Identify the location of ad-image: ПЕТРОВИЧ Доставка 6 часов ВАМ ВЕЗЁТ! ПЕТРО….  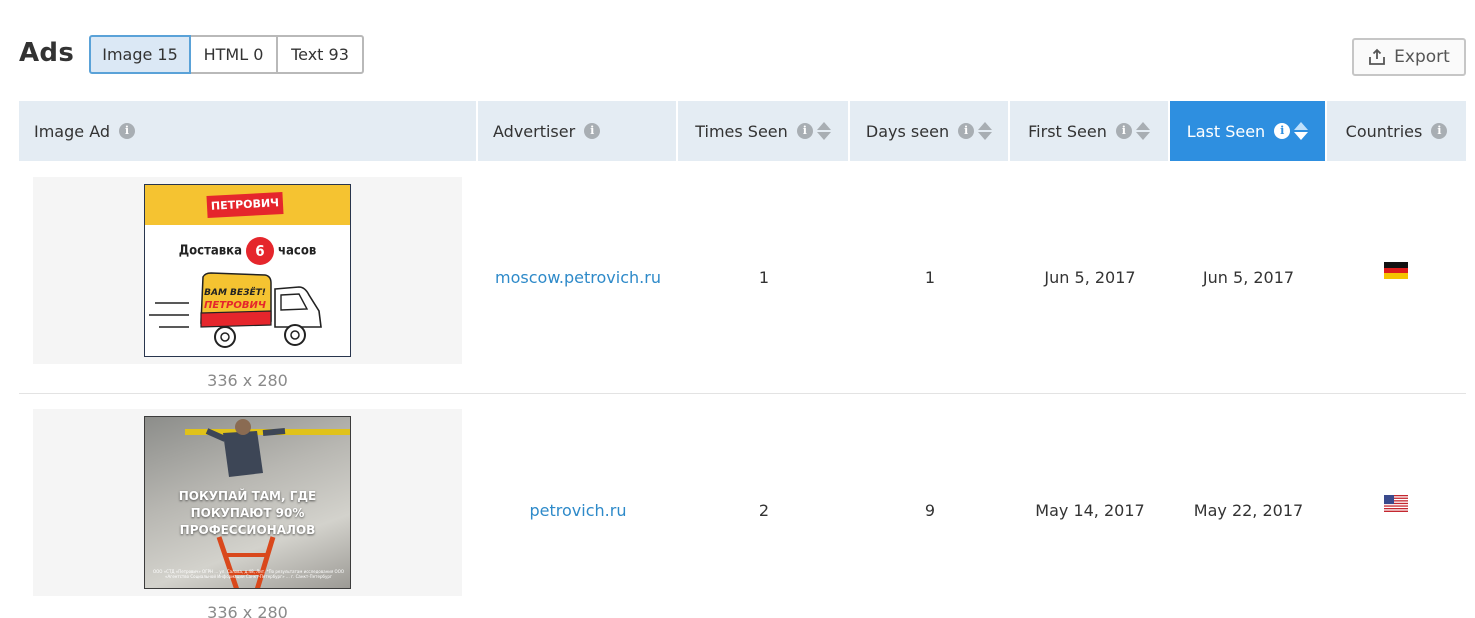
(247, 270).